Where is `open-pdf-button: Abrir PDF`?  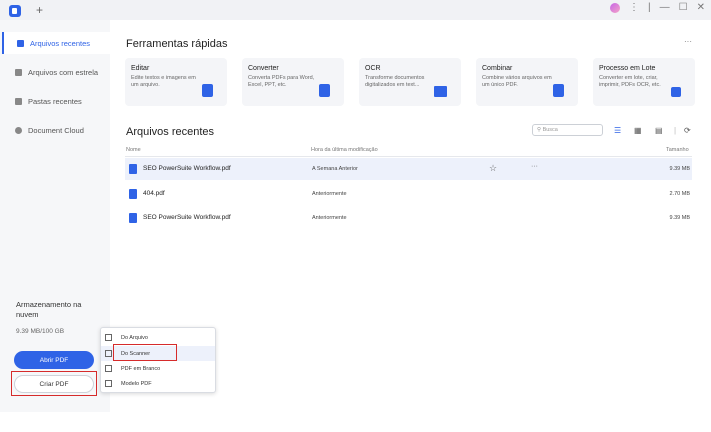
open-pdf-button: Abrir PDF is located at coordinates (54, 360).